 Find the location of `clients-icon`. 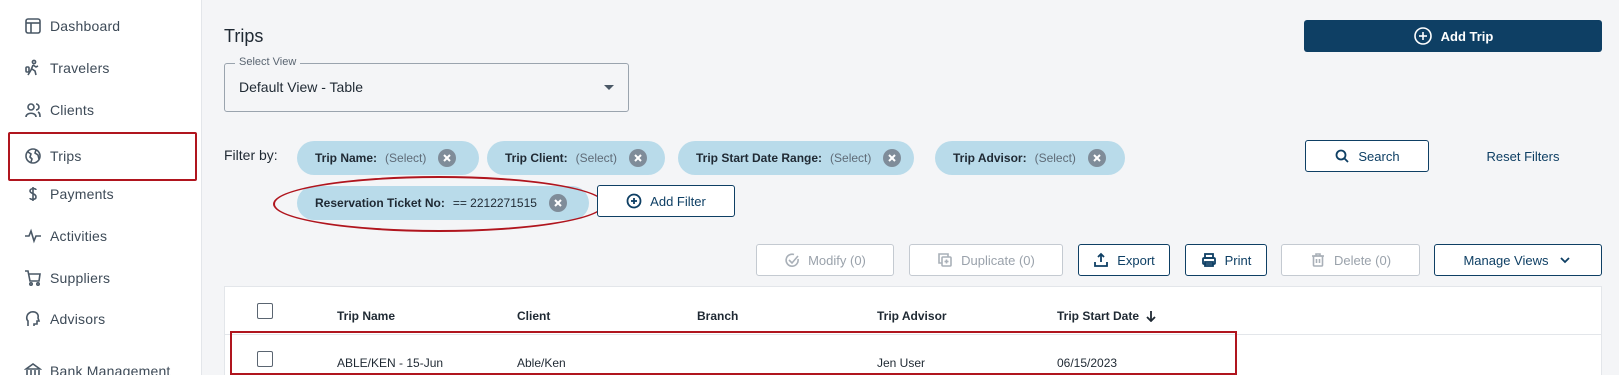

clients-icon is located at coordinates (33, 110).